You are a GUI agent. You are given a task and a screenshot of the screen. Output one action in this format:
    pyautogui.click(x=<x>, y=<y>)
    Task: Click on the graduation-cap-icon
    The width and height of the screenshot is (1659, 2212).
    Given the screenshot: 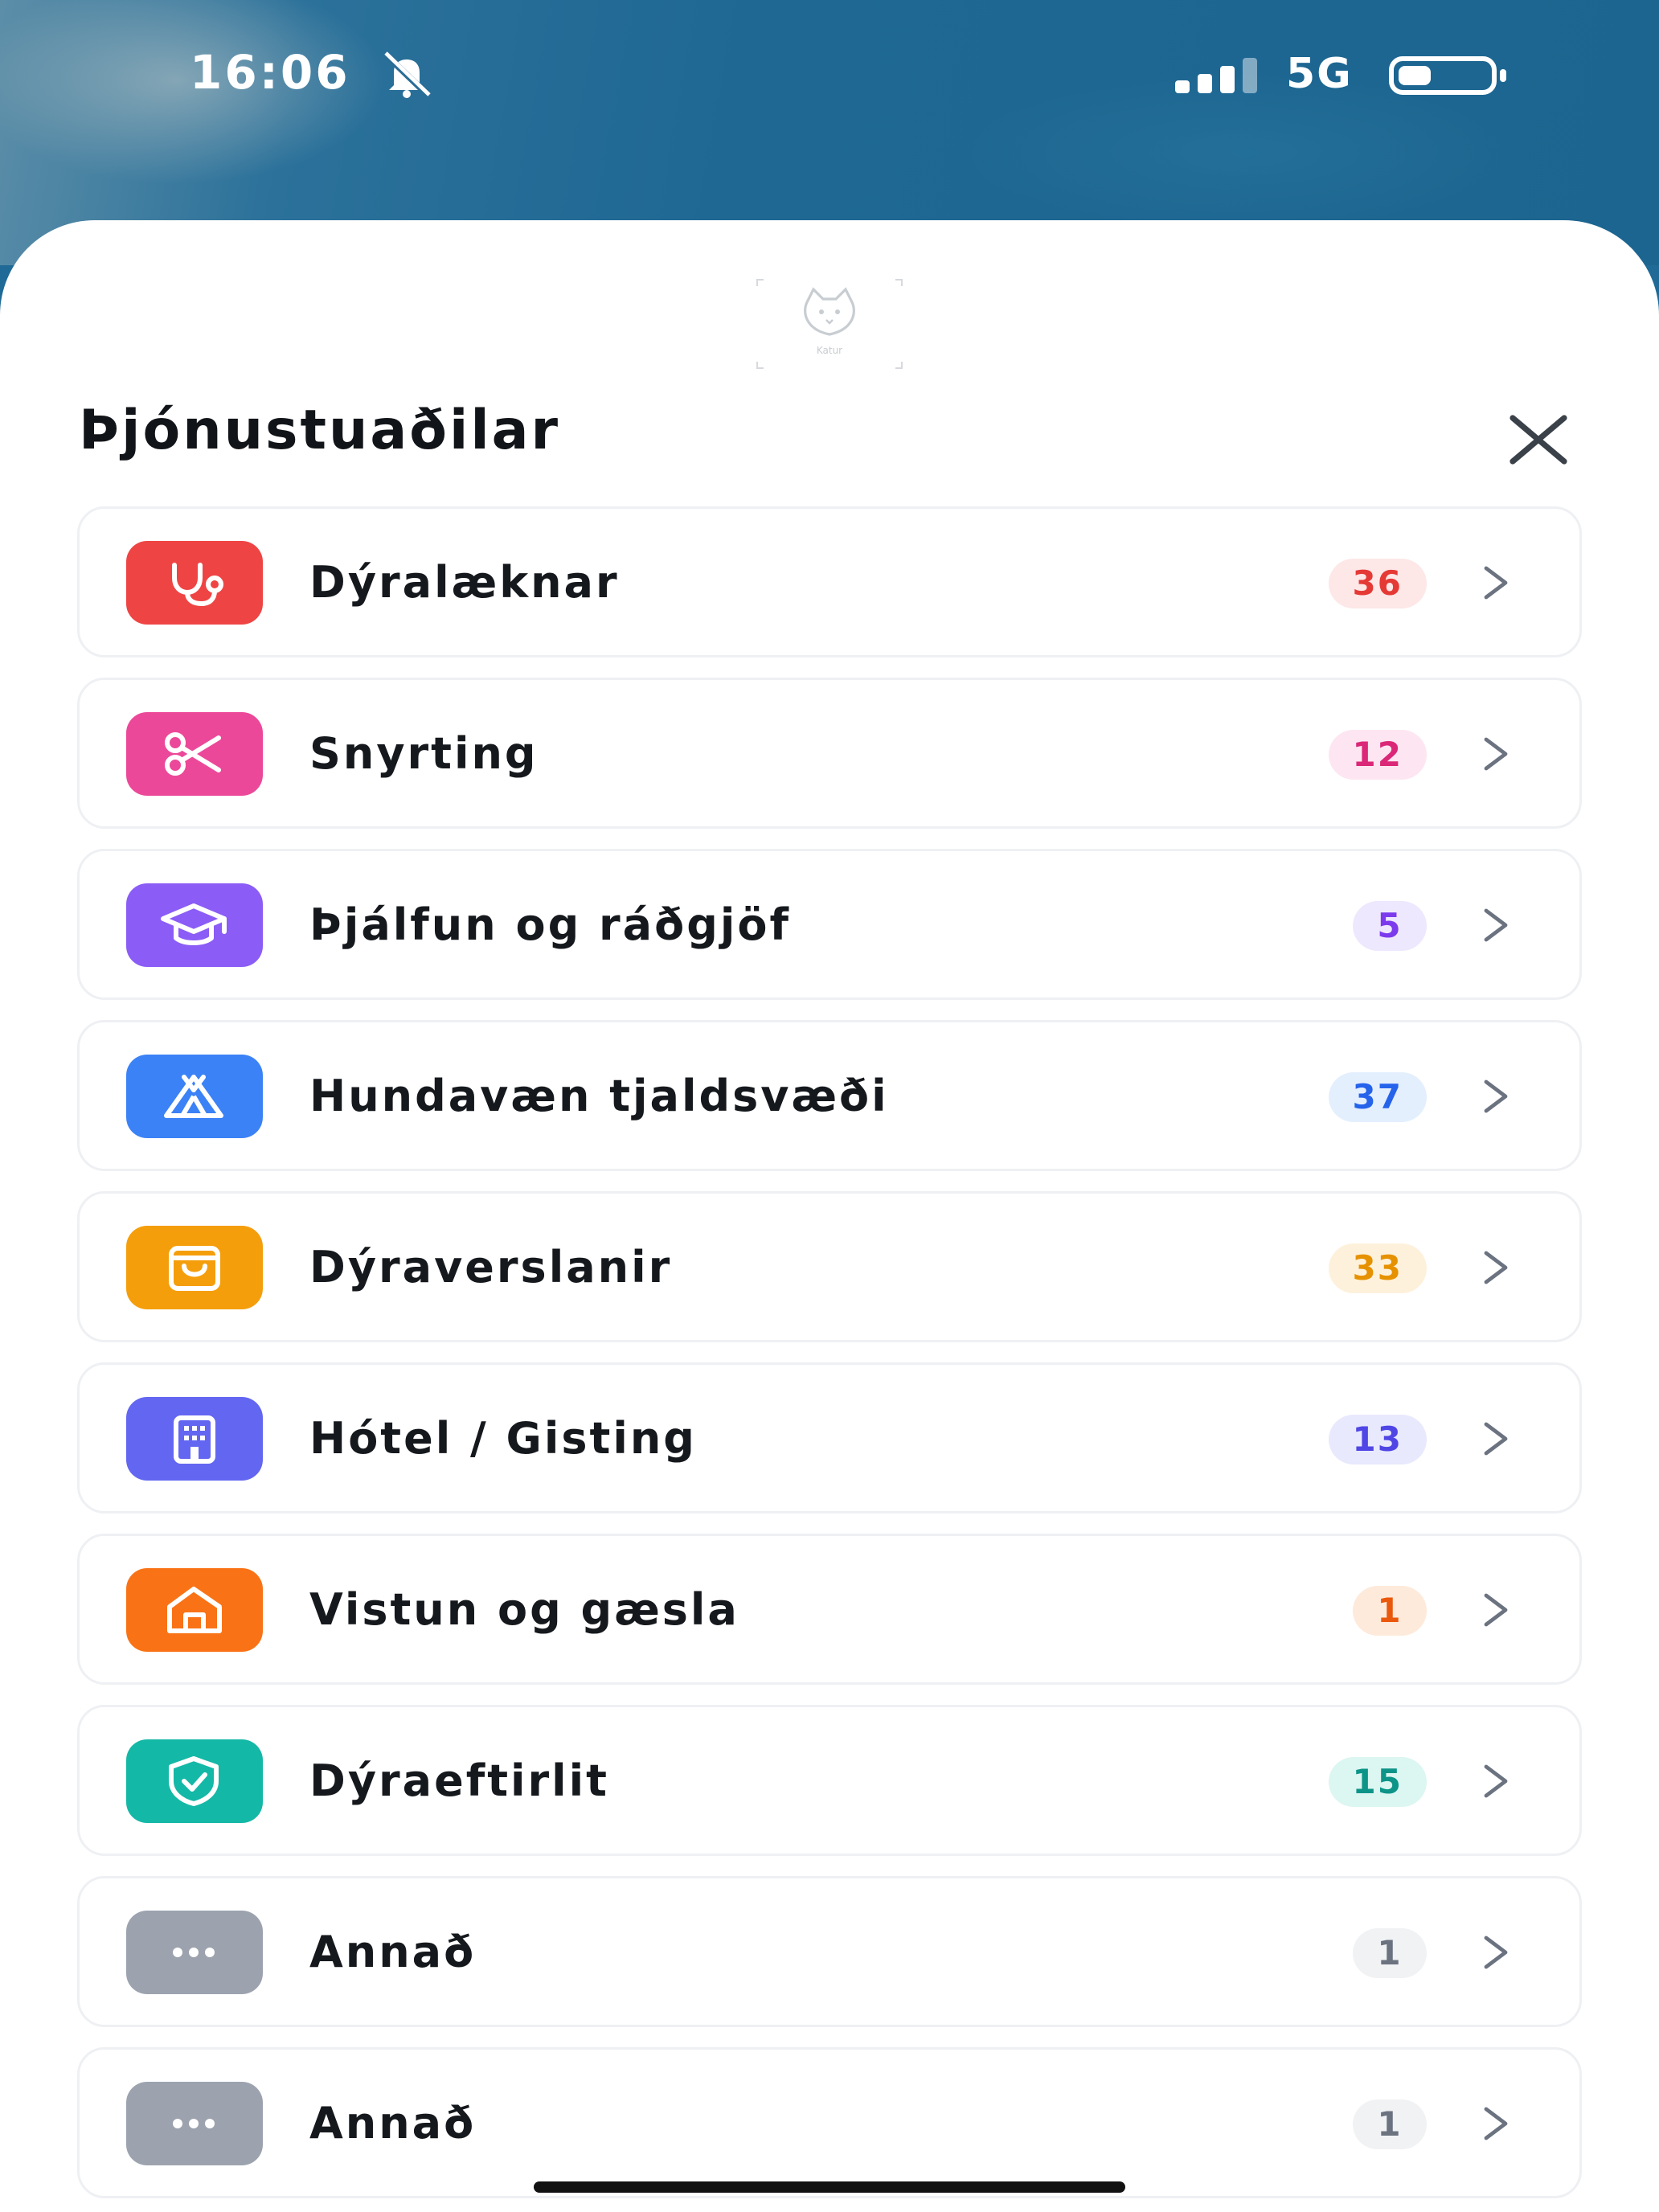 What is the action you would take?
    pyautogui.click(x=194, y=925)
    